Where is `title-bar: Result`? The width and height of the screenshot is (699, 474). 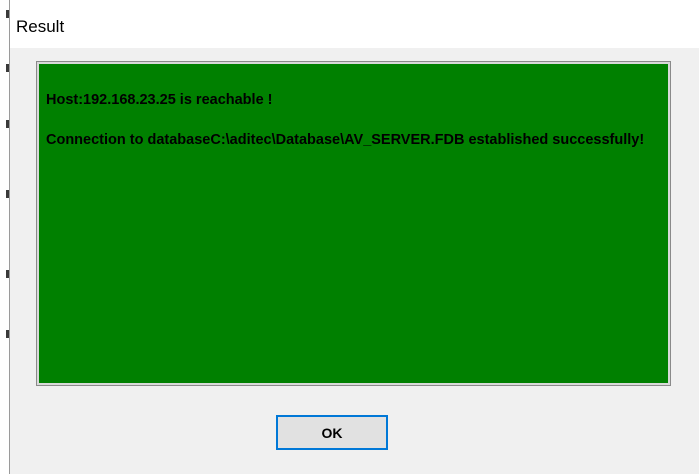
title-bar: Result is located at coordinates (354, 24).